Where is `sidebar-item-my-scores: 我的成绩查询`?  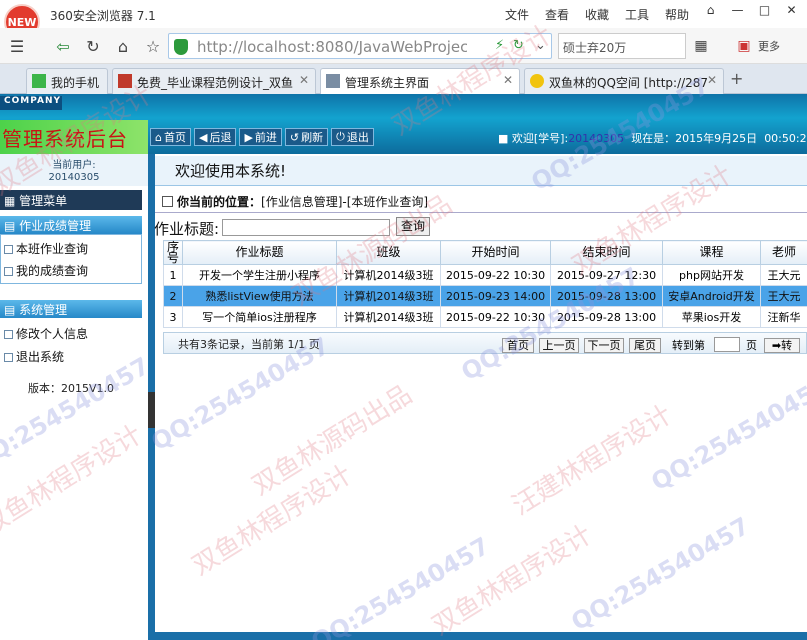
sidebar-item-my-scores: 我的成绩查询 is located at coordinates (46, 270).